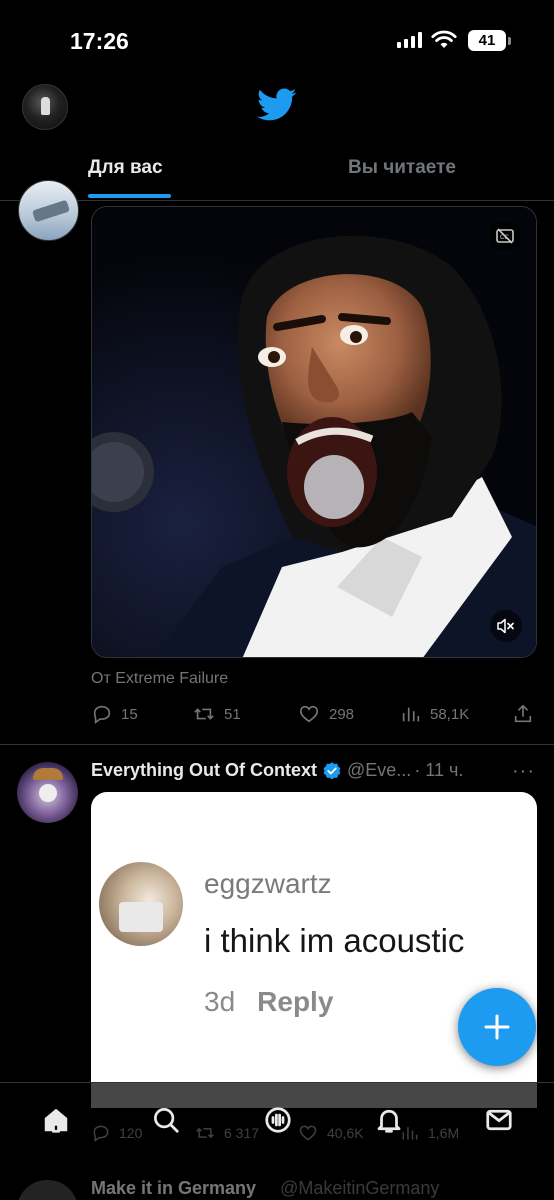 This screenshot has width=554, height=1200. I want to click on reply-button: 15, so click(114, 714).